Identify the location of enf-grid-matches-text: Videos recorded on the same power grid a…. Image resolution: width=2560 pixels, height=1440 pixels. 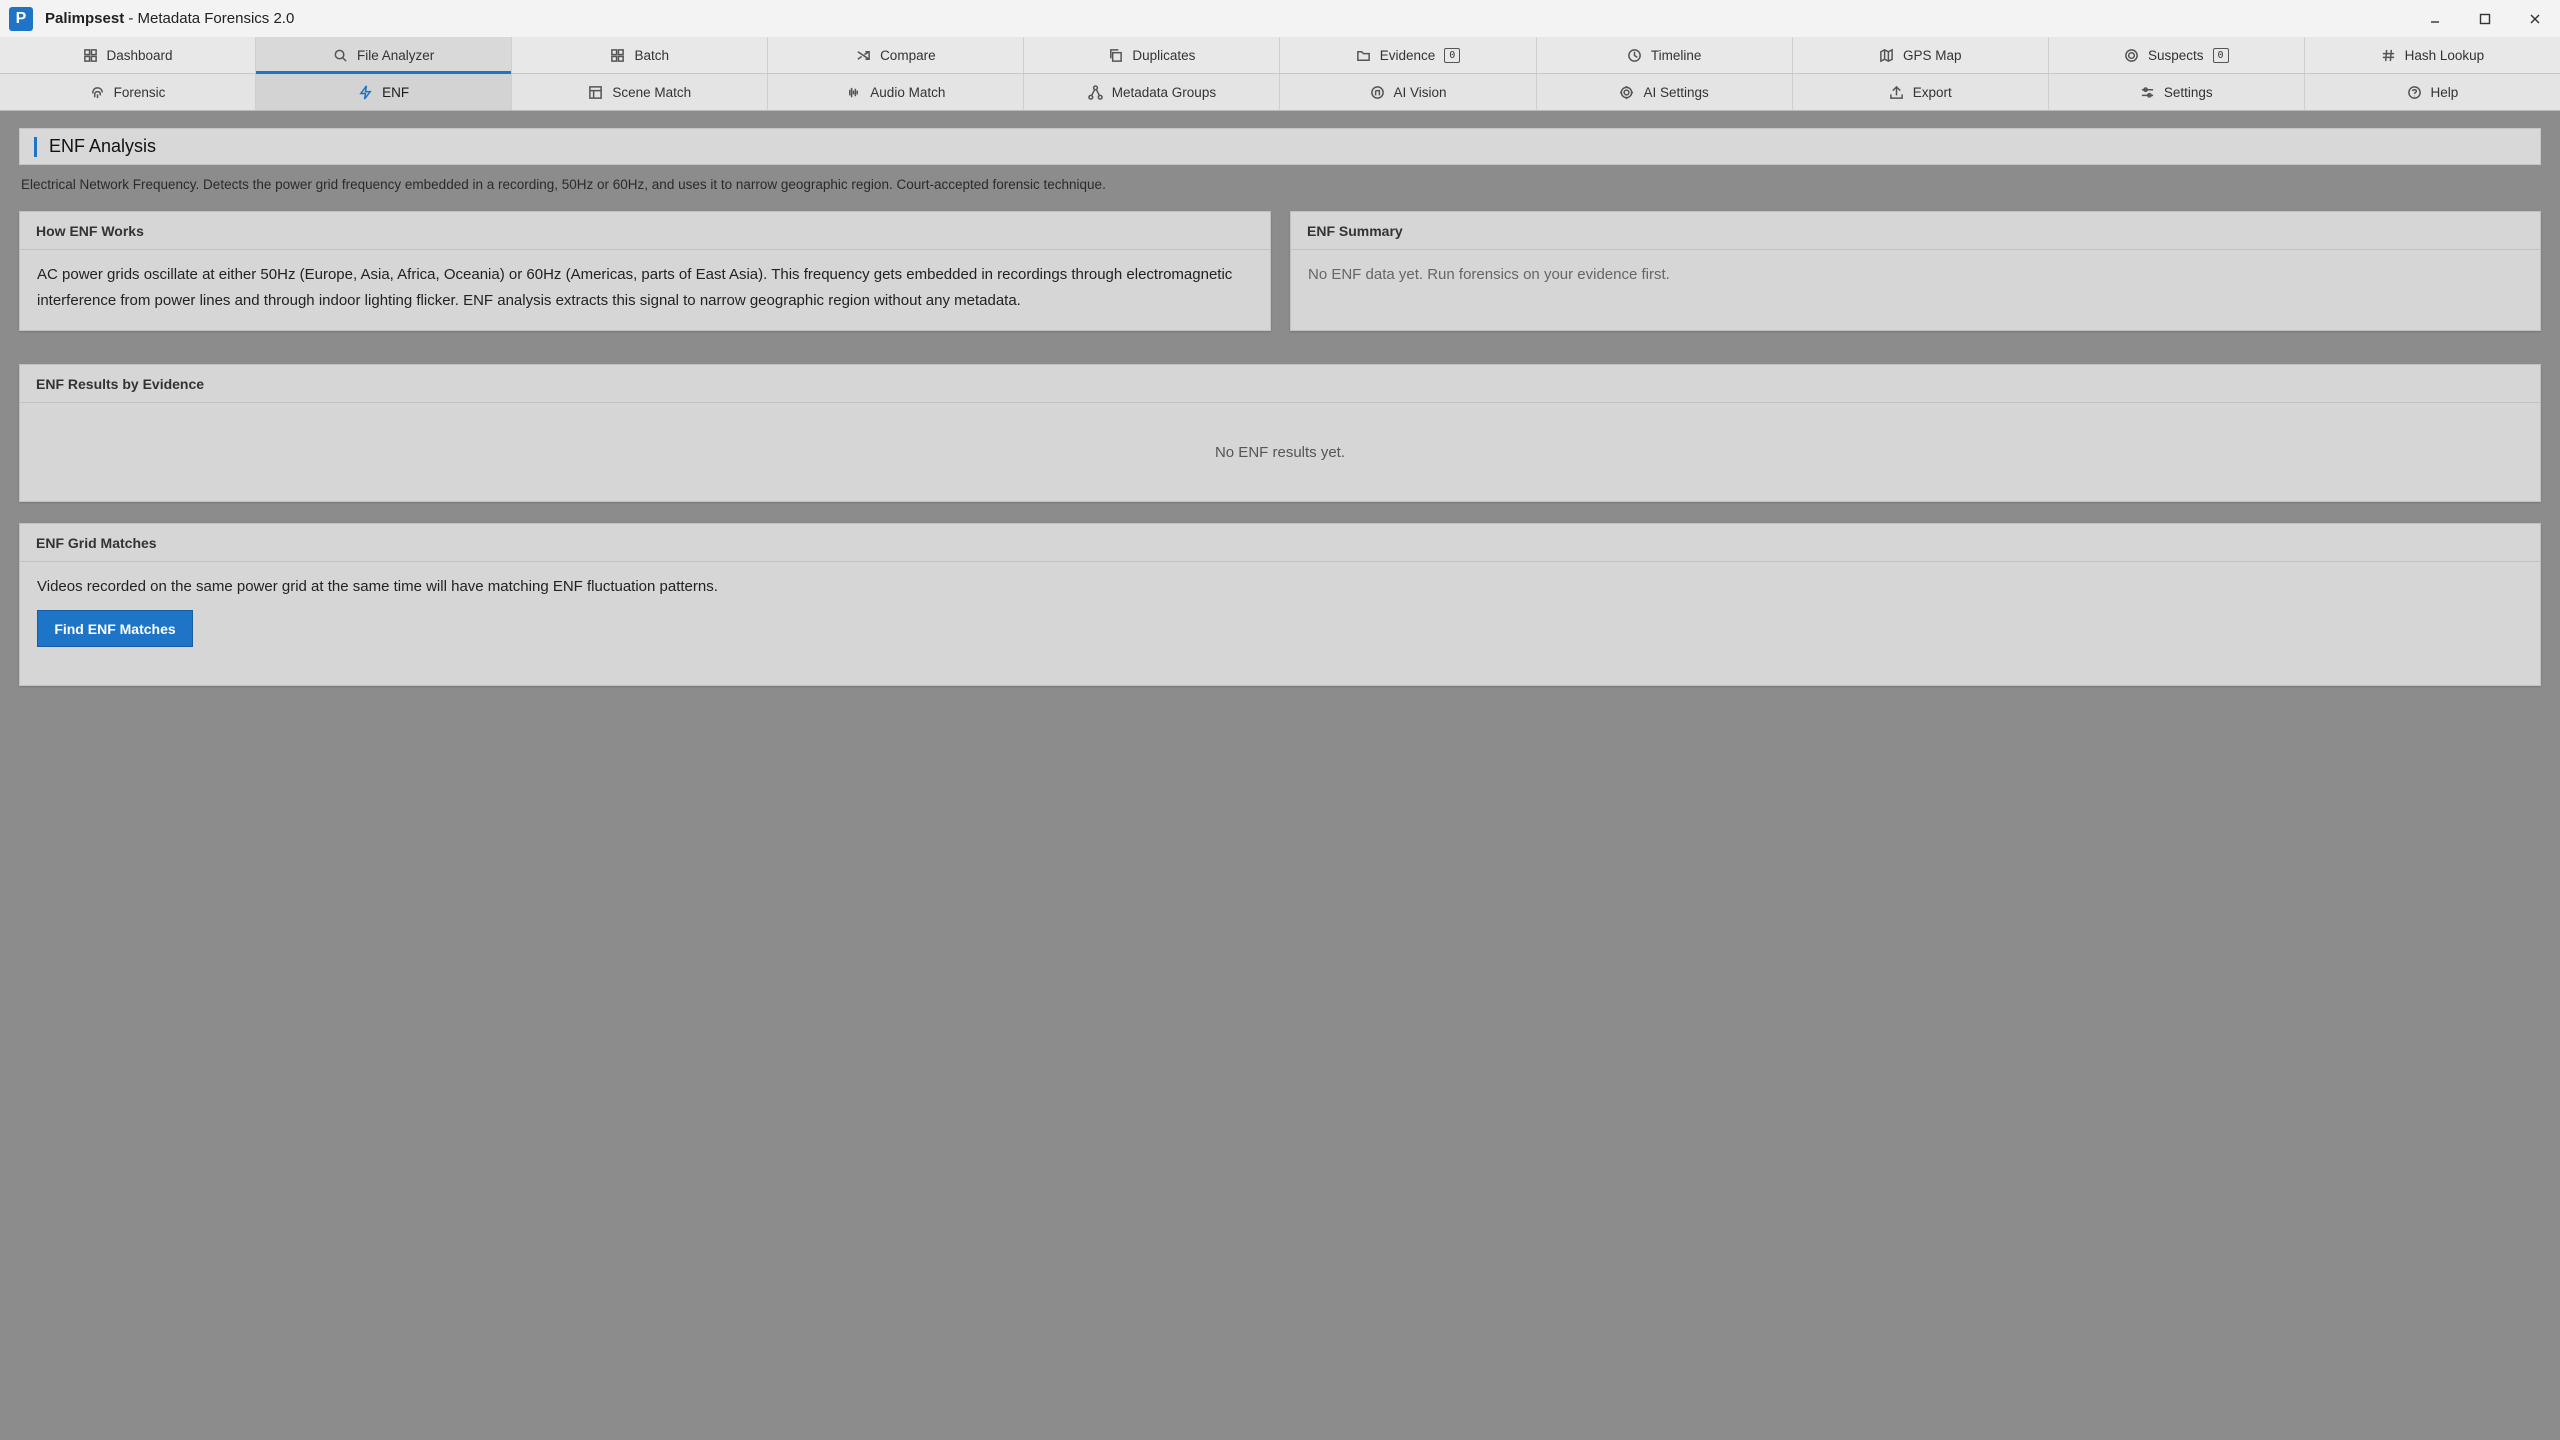
(377, 586).